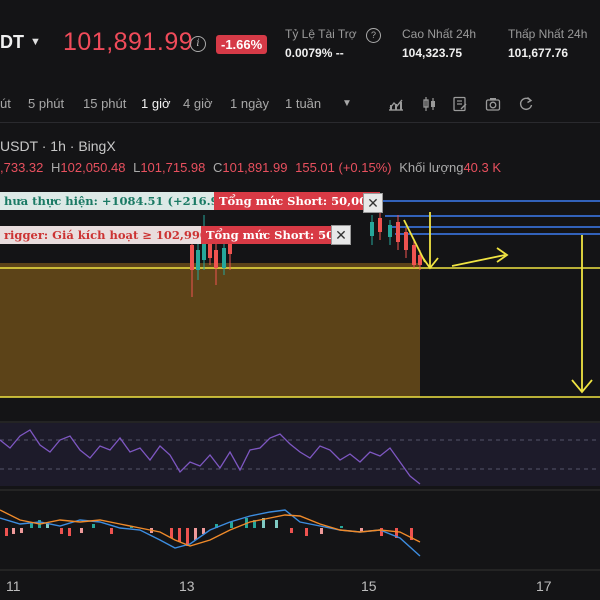 Image resolution: width=600 pixels, height=600 pixels. Describe the element at coordinates (104, 103) in the screenshot. I see `tab-timeframe-15m: 15 phút` at that location.